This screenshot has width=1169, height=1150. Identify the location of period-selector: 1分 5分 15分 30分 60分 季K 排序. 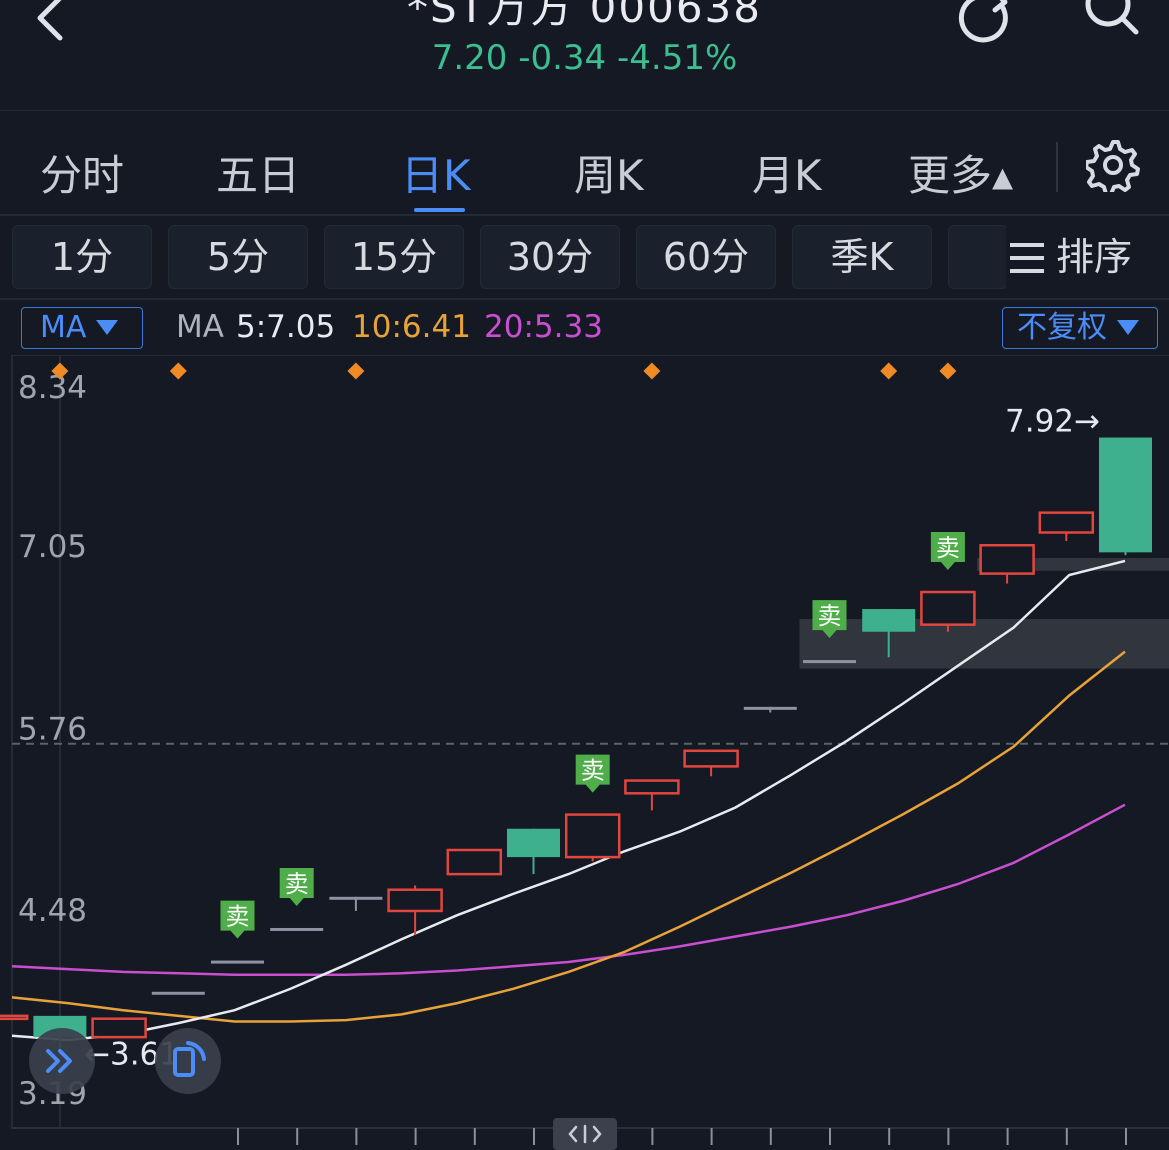
(584, 258).